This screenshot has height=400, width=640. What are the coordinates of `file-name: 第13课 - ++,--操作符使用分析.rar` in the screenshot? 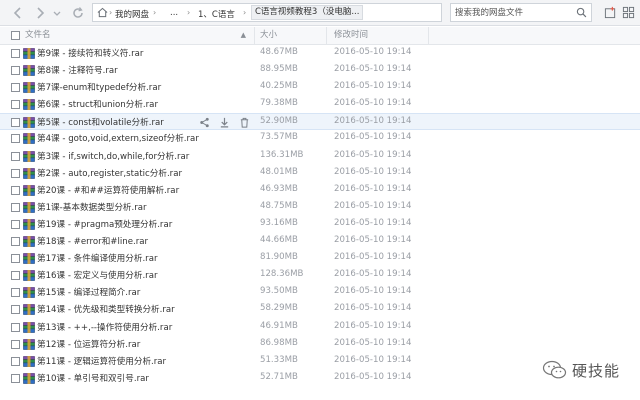 It's located at (104, 327).